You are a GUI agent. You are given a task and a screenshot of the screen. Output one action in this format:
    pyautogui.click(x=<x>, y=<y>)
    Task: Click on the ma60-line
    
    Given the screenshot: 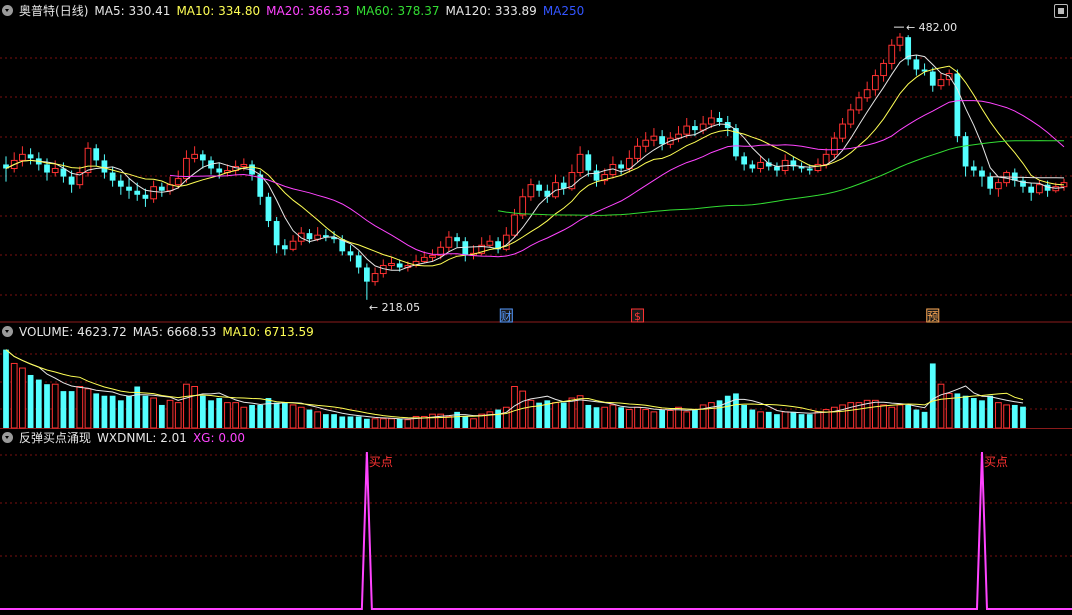 What is the action you would take?
    pyautogui.click(x=781, y=178)
    